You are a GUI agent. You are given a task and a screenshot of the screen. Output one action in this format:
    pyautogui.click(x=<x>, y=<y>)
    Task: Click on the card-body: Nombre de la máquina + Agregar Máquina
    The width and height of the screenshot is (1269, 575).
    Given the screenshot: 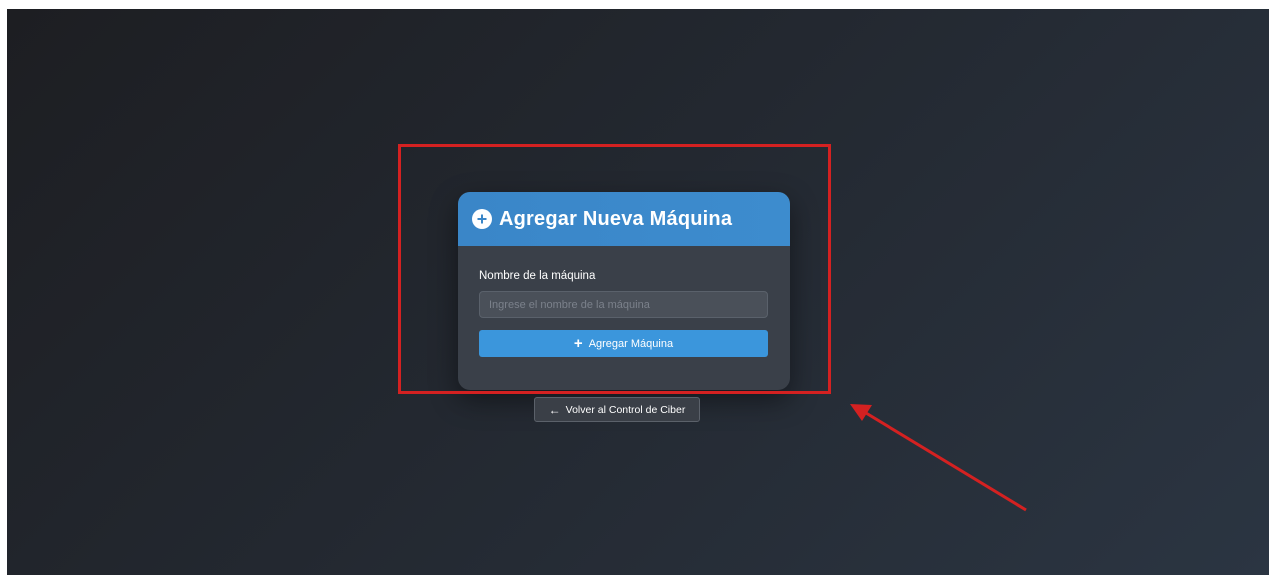 What is the action you would take?
    pyautogui.click(x=624, y=301)
    